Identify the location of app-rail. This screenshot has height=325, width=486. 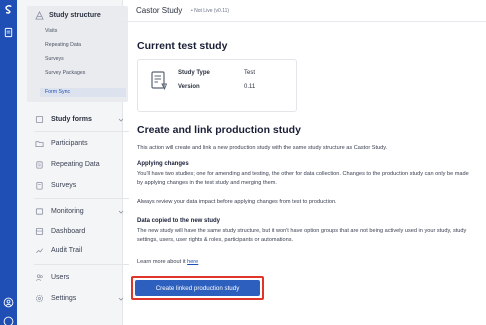
(8, 162).